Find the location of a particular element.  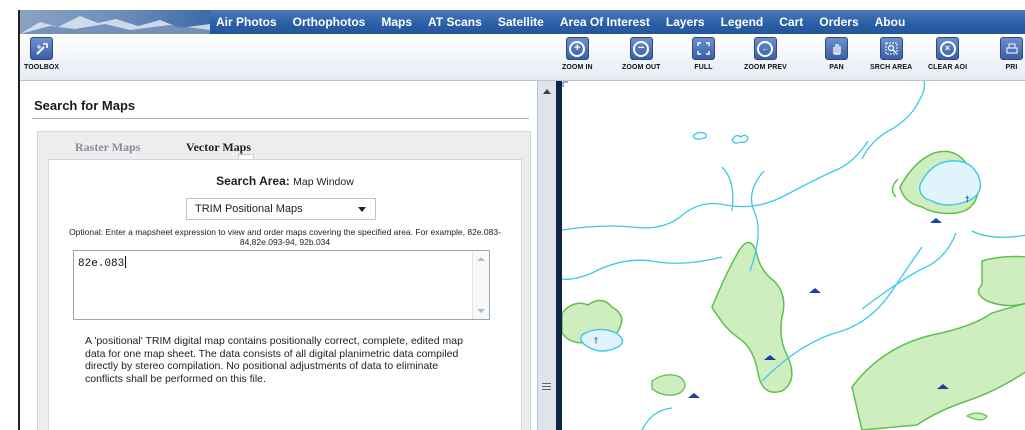

pan-label: PAN is located at coordinates (836, 67).